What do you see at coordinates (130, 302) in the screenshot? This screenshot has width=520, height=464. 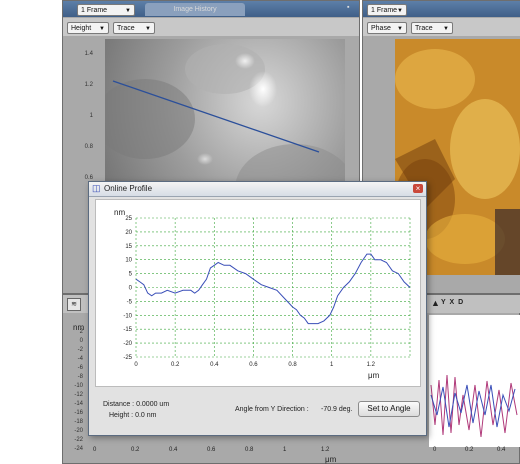 I see `y-tick-label: -5` at bounding box center [130, 302].